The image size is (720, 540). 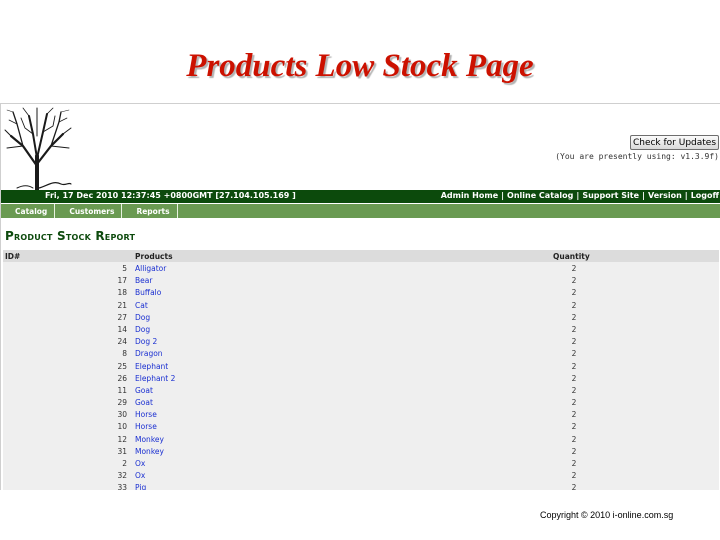 What do you see at coordinates (155, 378) in the screenshot?
I see `product-link: Elephant 2` at bounding box center [155, 378].